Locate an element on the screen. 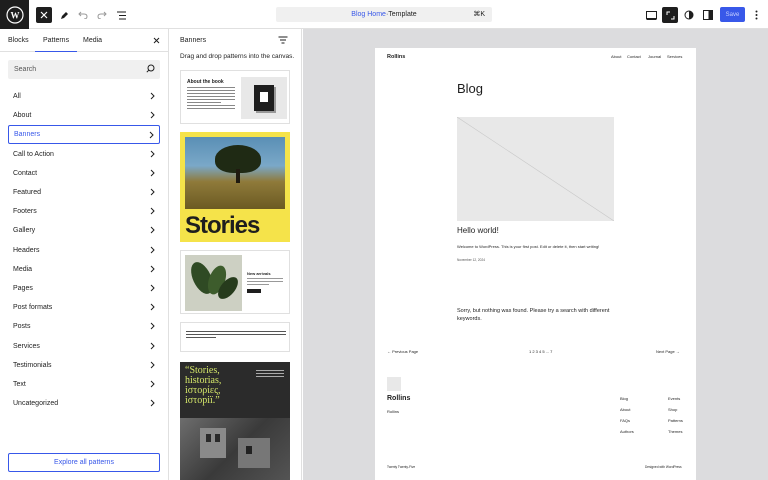 This screenshot has width=768, height=480. category-item-posts: Posts is located at coordinates (84, 326).